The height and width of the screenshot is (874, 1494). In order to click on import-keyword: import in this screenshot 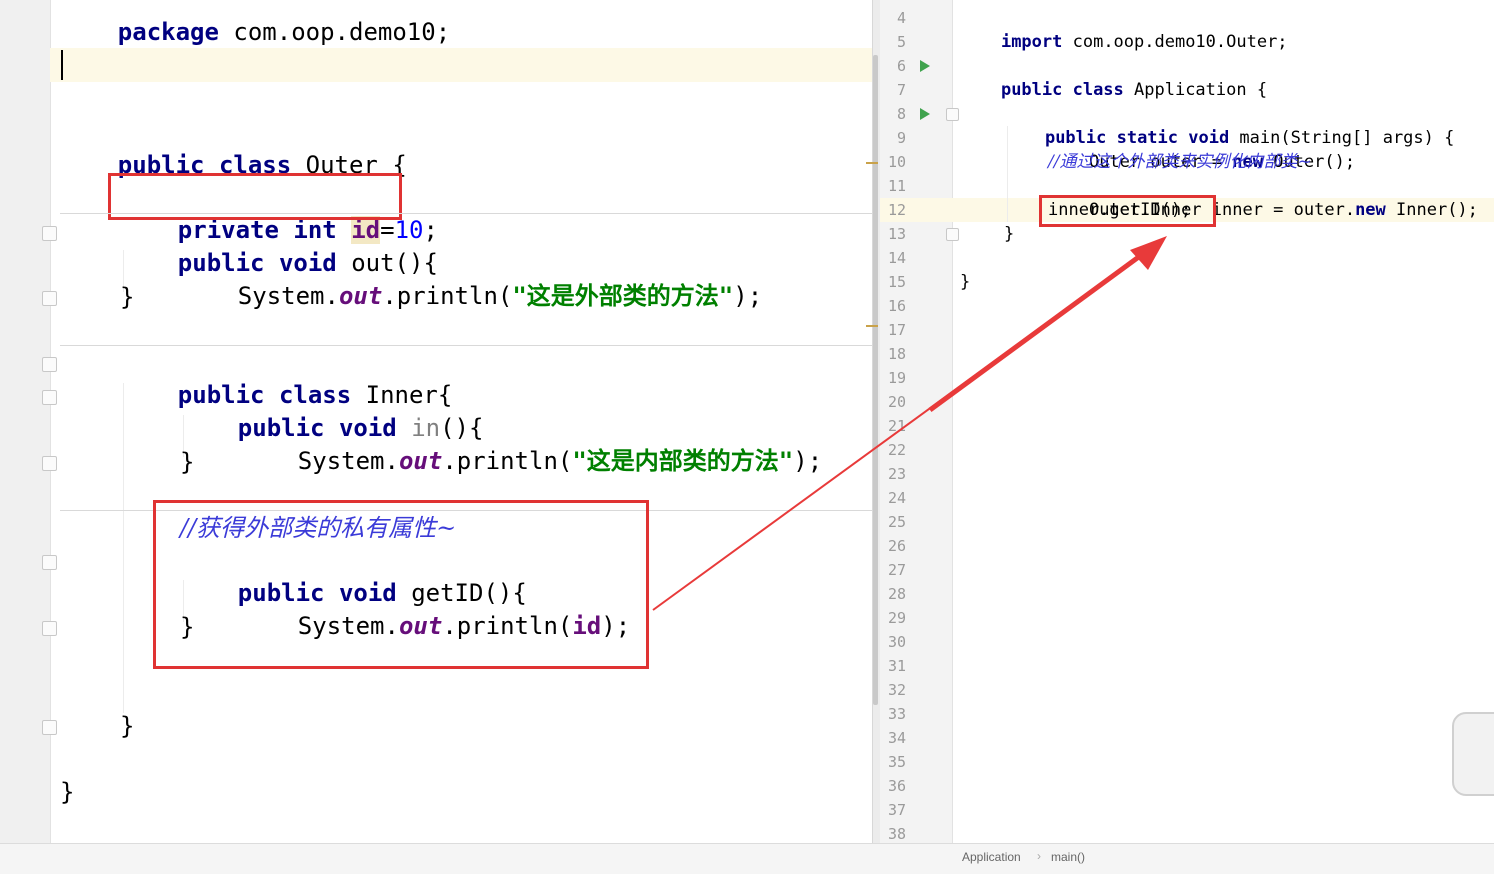, I will do `click(1031, 42)`.